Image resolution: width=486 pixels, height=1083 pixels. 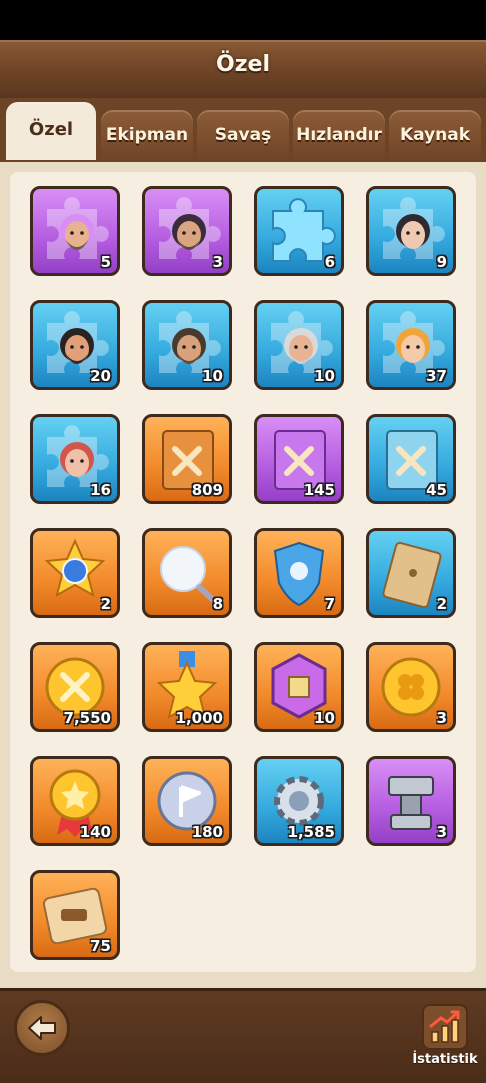 What do you see at coordinates (199, 718) in the screenshot?
I see `item-count: 1,000` at bounding box center [199, 718].